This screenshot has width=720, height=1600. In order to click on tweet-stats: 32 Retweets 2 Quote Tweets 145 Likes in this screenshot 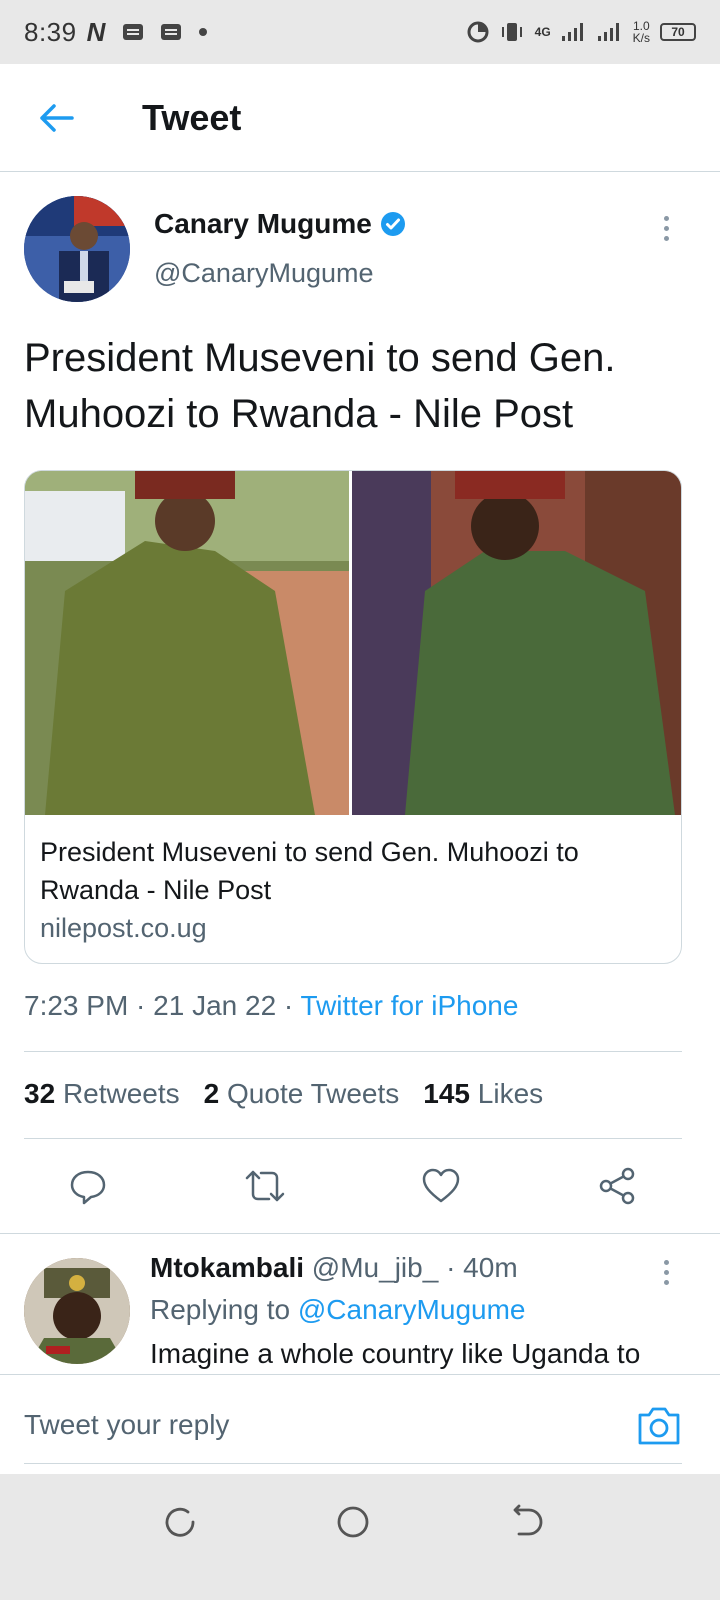, I will do `click(283, 1094)`.